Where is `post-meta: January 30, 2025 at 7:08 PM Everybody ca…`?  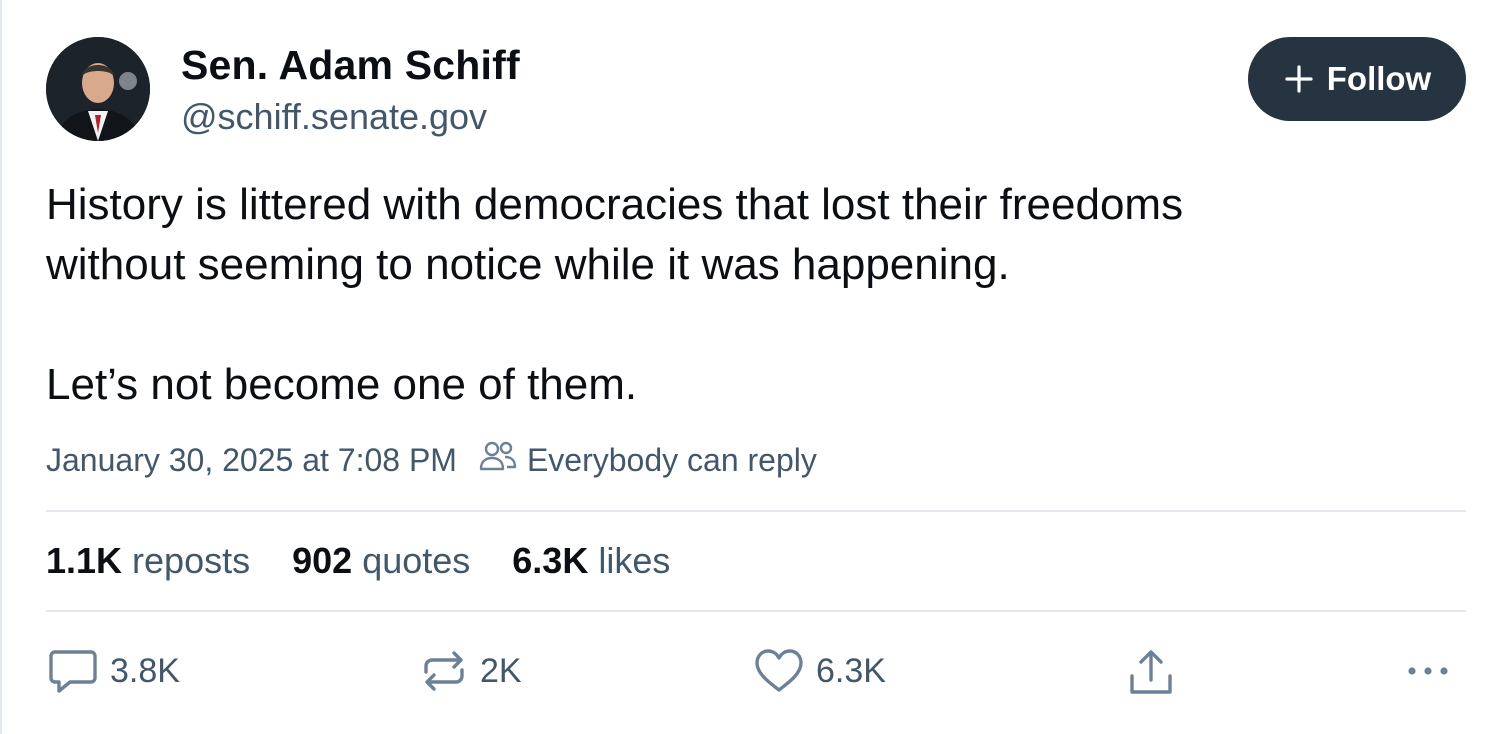
post-meta: January 30, 2025 at 7:08 PM Everybody ca… is located at coordinates (431, 460).